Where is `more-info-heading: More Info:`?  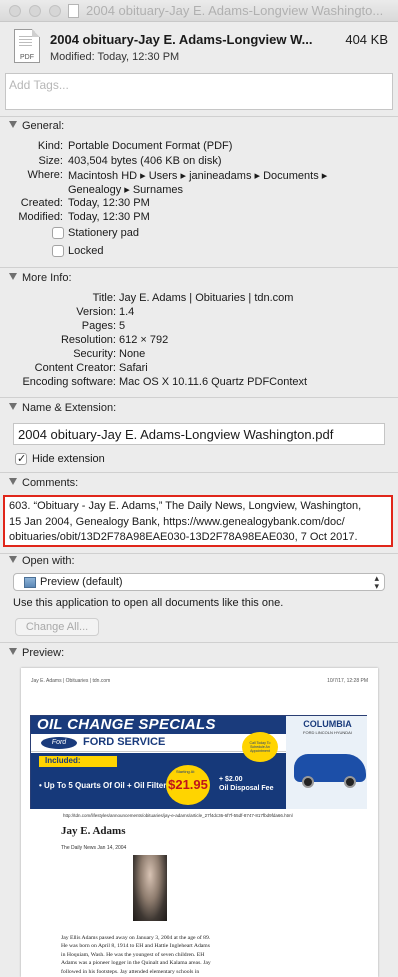 more-info-heading: More Info: is located at coordinates (47, 278).